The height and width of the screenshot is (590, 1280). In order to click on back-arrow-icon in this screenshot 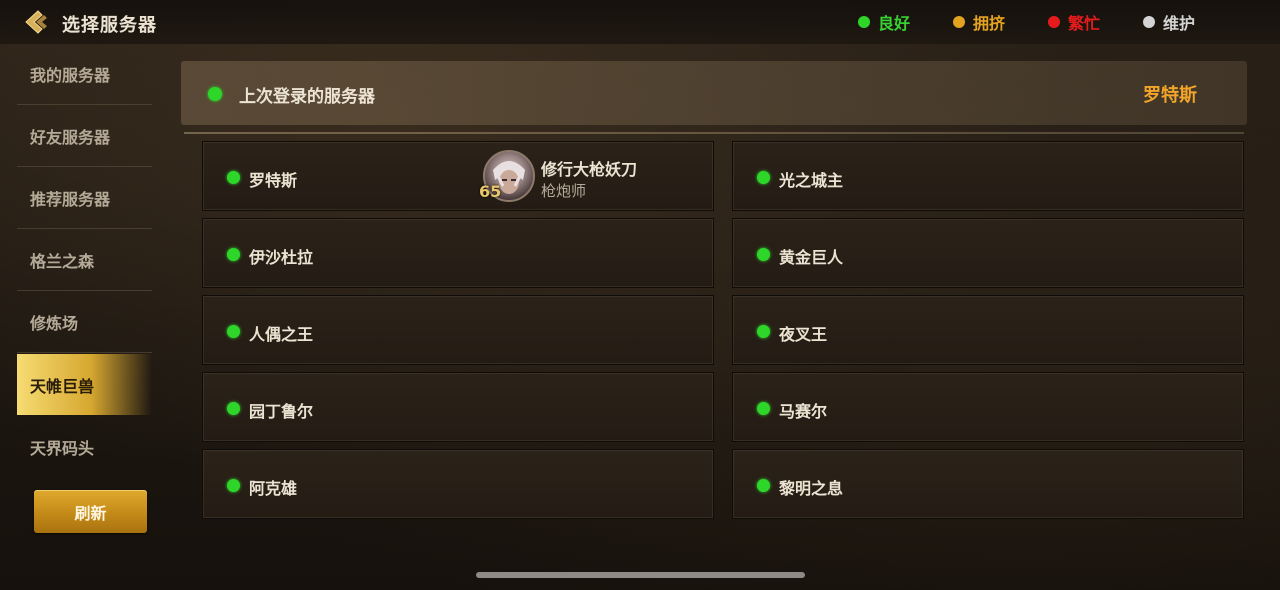, I will do `click(36, 22)`.